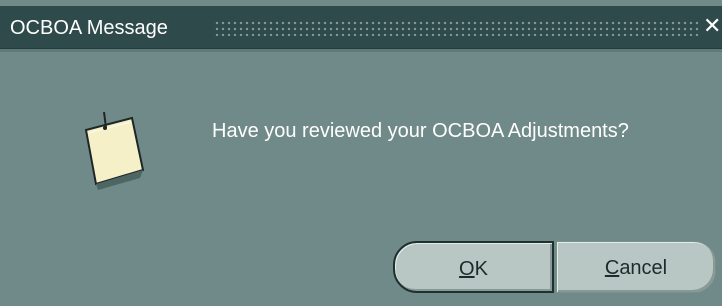  Describe the element at coordinates (361, 50) in the screenshot. I see `dialog-top-shadow` at that location.